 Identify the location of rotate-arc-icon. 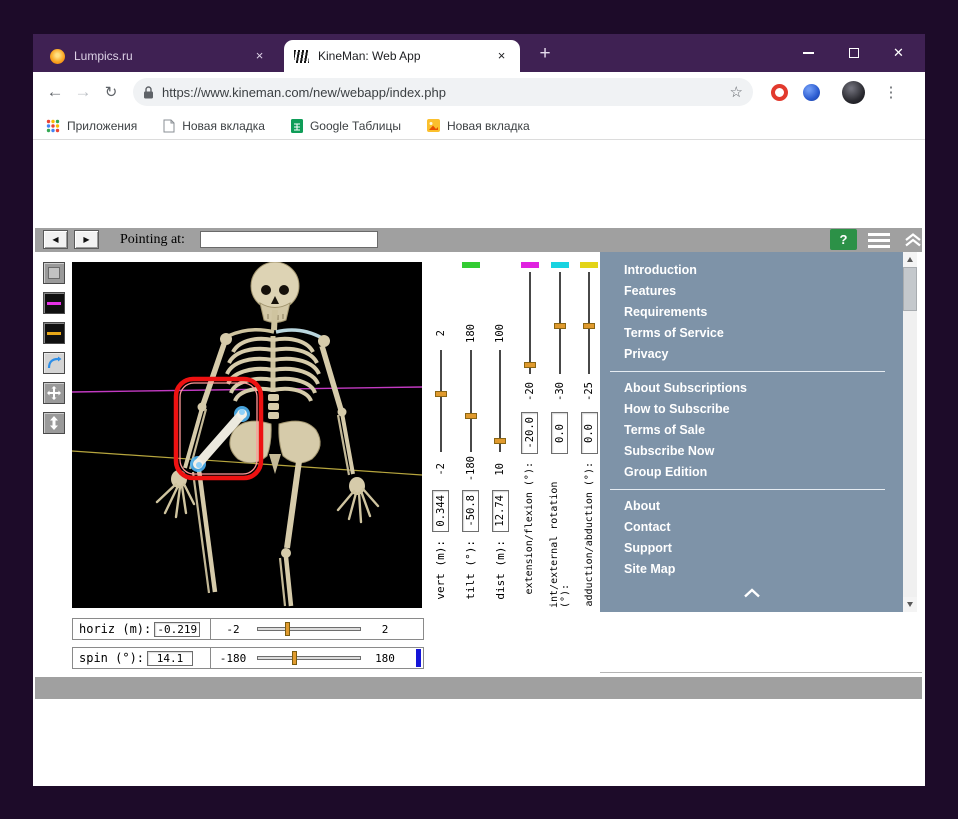
(54, 362).